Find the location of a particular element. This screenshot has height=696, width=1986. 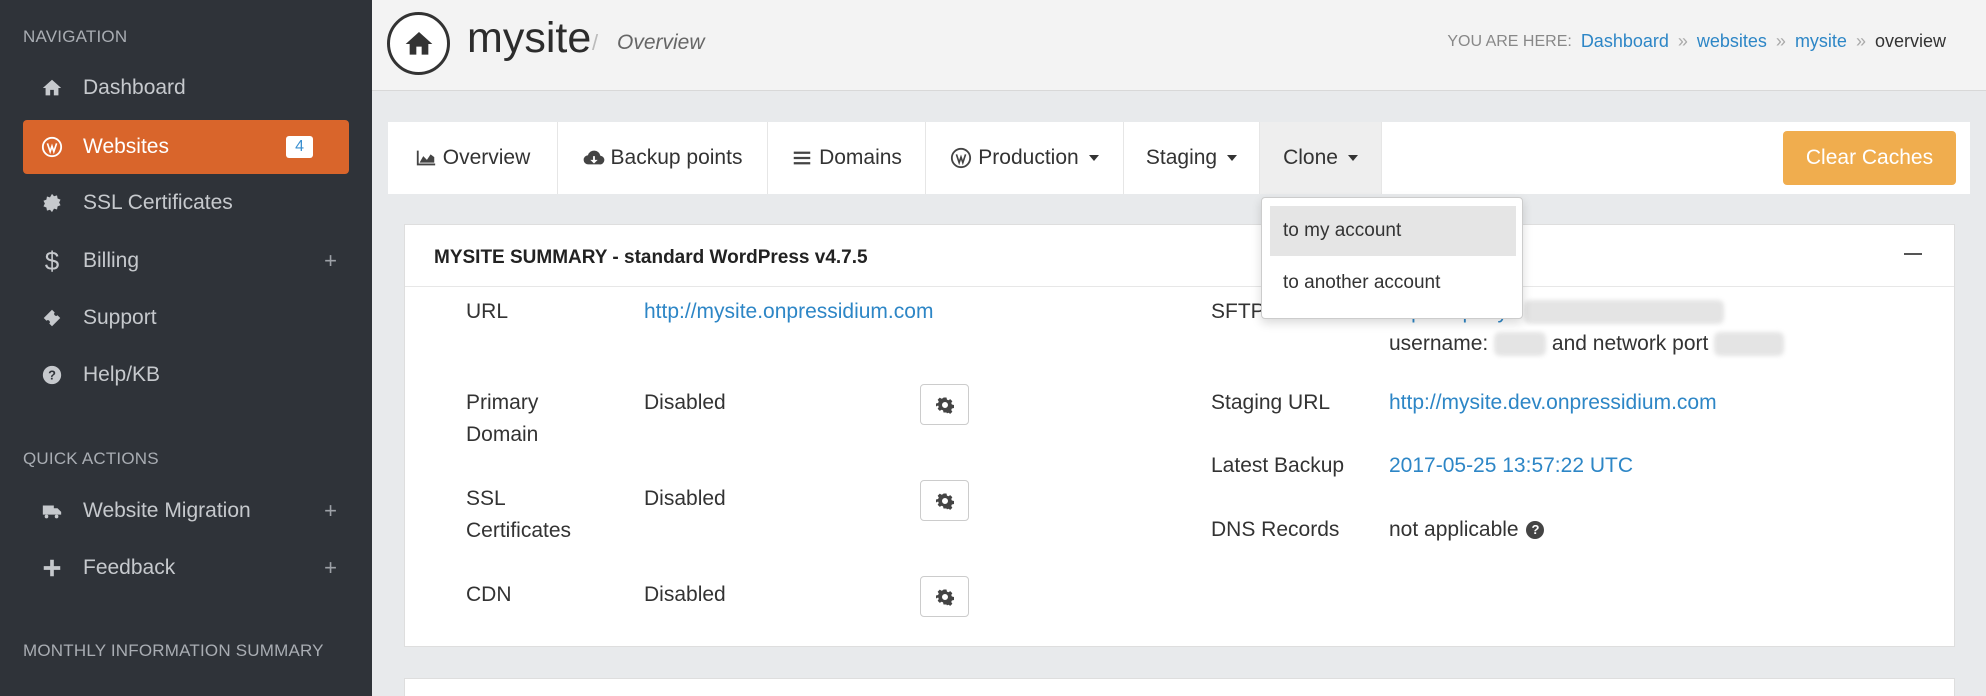

latest-backup-label: Latest Backup is located at coordinates (1278, 465).